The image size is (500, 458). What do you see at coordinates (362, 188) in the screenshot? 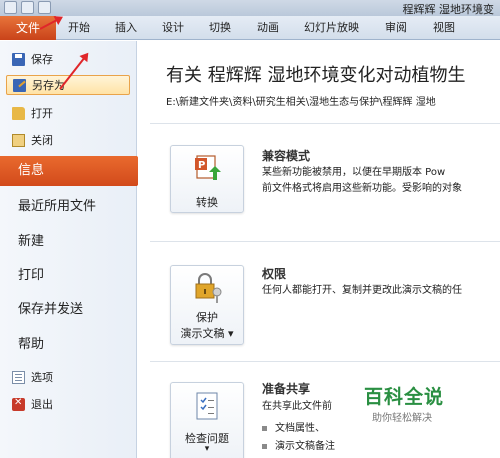
I see `compatibility-text-2: 前文件格式将启用这些新功能。受影响的对象` at bounding box center [362, 188].